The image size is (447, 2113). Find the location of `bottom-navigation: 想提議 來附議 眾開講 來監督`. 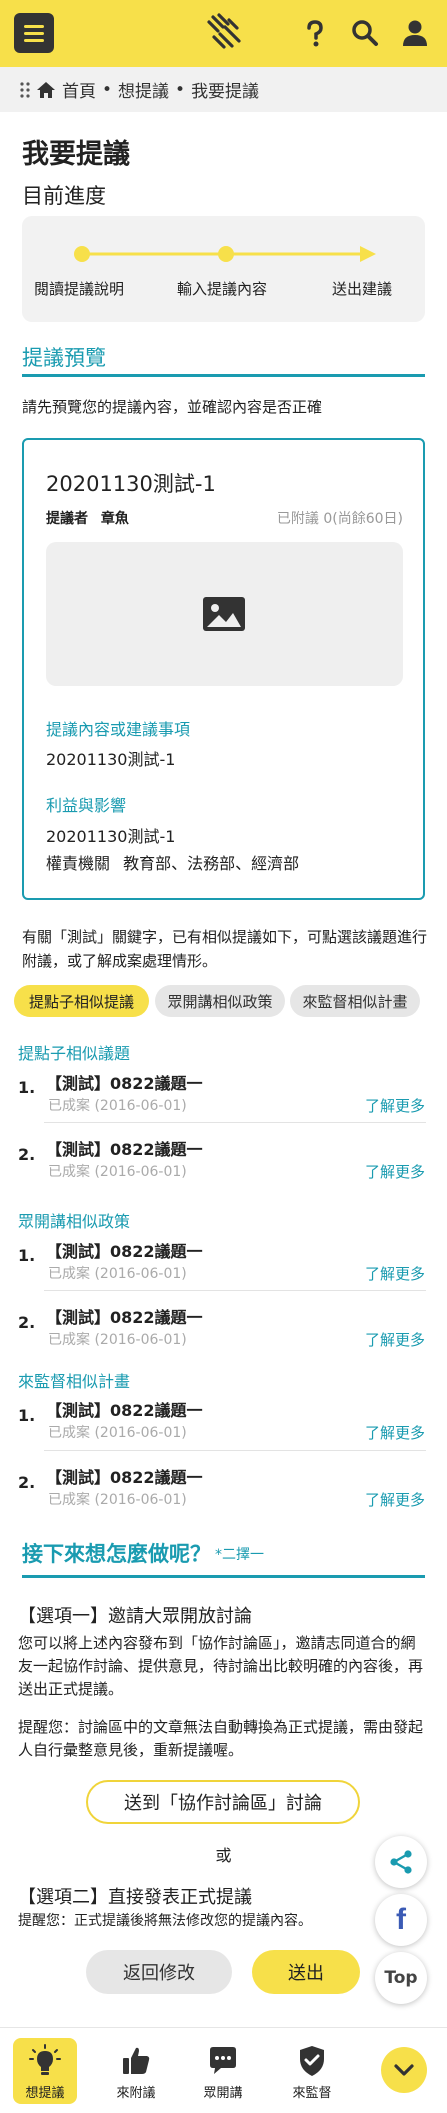

bottom-navigation: 想提議 來附議 眾開講 來監督 is located at coordinates (223, 2070).